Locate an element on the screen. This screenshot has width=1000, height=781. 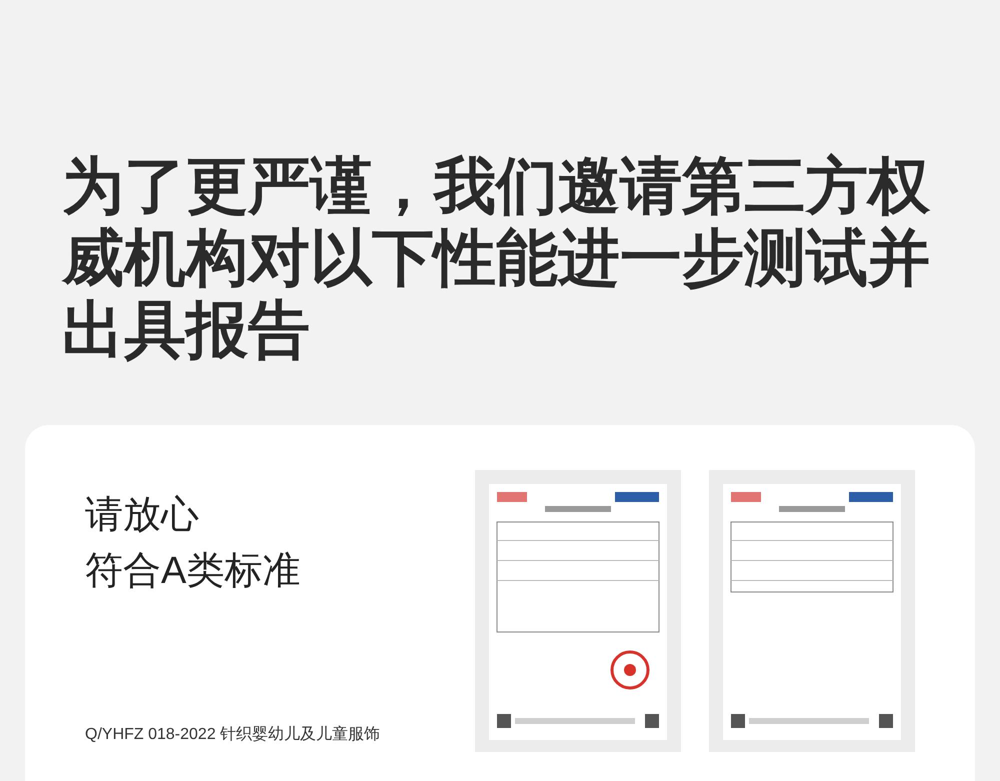
card-heading: 符合A类标准 is located at coordinates (193, 571).